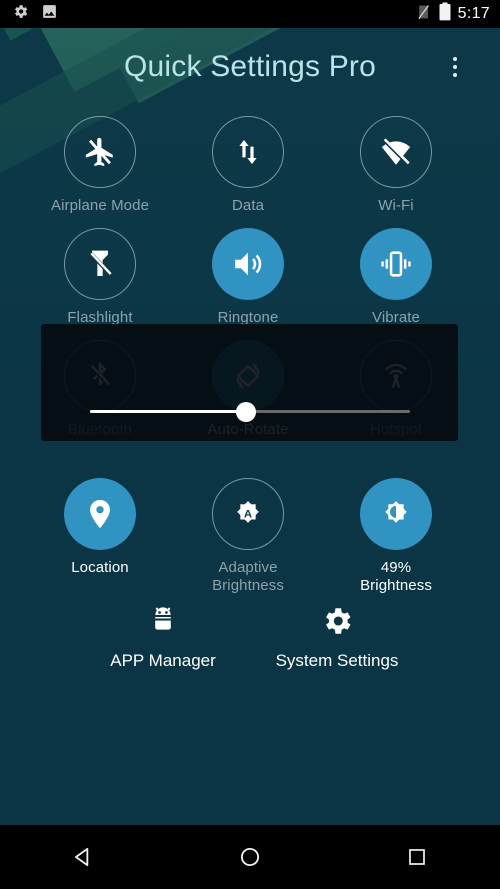  I want to click on settings-gear-icon, so click(20, 14).